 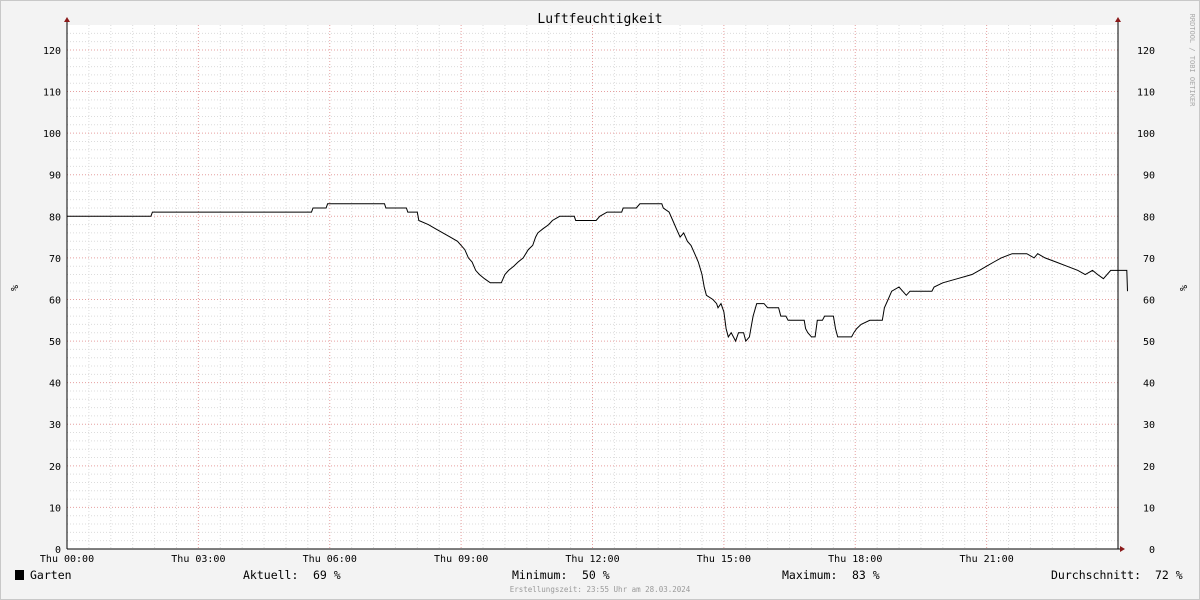 What do you see at coordinates (461, 559) in the screenshot?
I see `x-tick-label: Thu 09:00` at bounding box center [461, 559].